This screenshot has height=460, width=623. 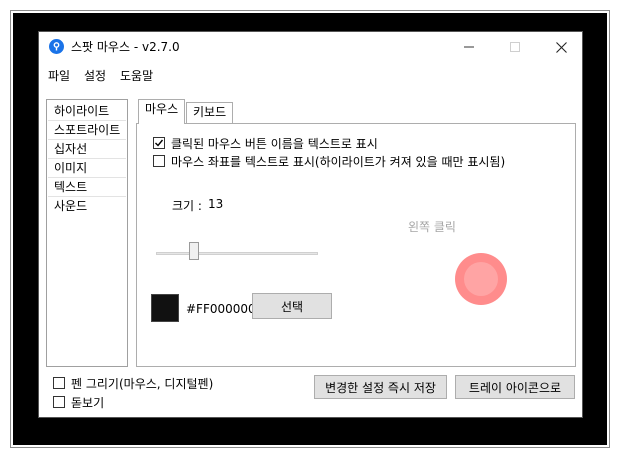 I want to click on close-icon, so click(x=561, y=47).